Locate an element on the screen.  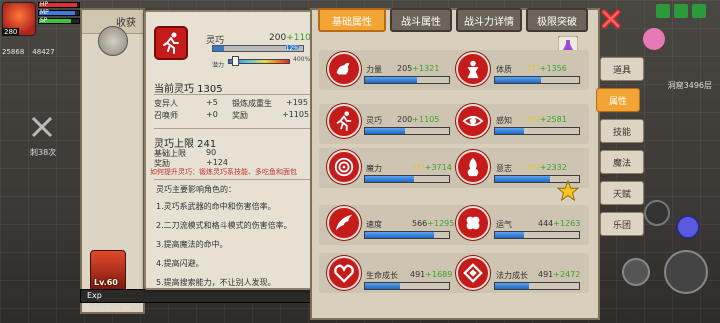
stat-name: 灵巧 is located at coordinates (374, 120).